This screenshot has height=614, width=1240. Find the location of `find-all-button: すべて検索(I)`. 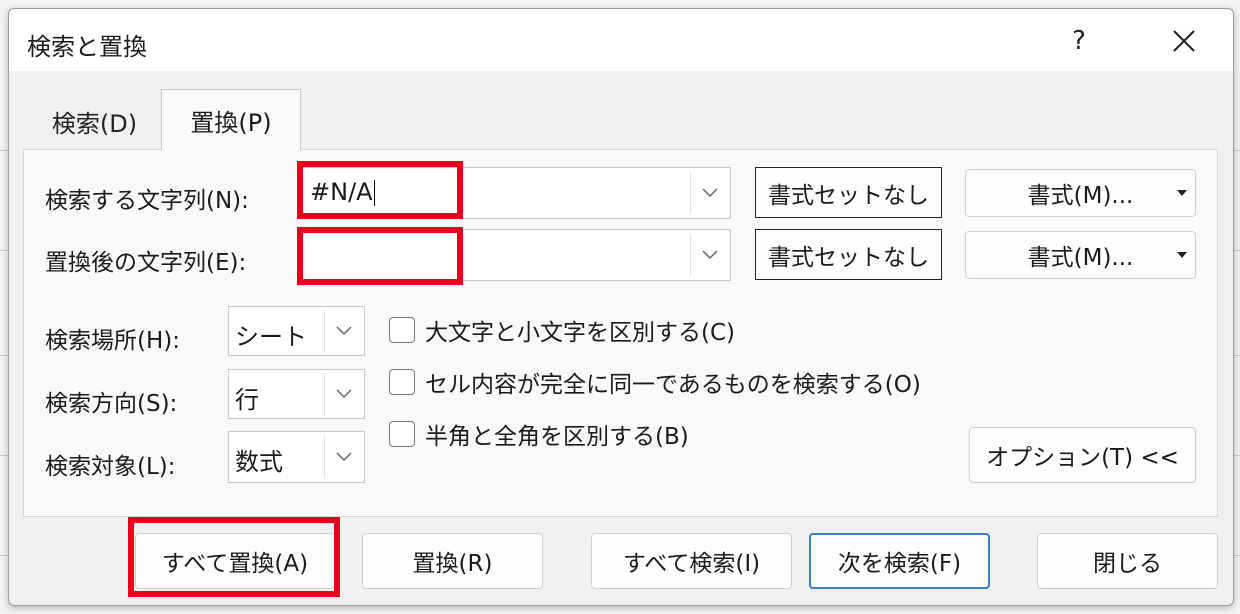

find-all-button: すべて検索(I) is located at coordinates (691, 561).